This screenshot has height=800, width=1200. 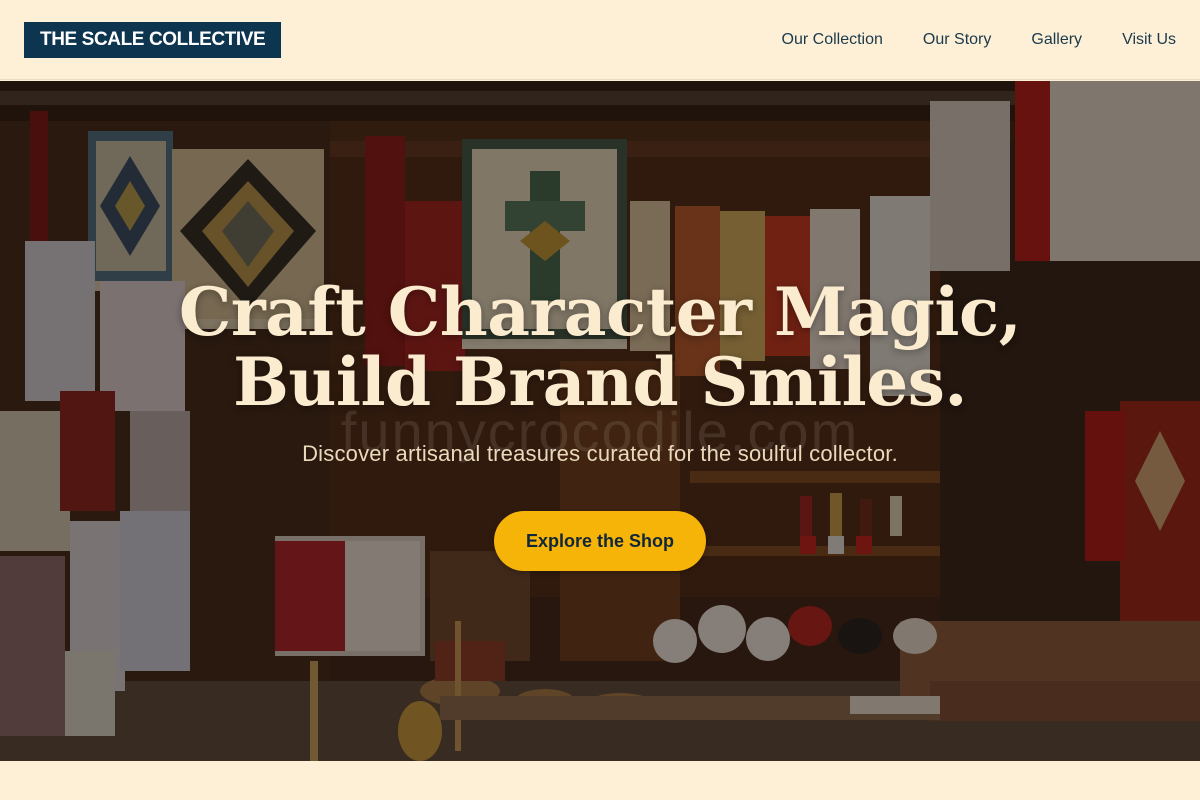 I want to click on nav-visit-us: Visit Us, so click(x=1149, y=40).